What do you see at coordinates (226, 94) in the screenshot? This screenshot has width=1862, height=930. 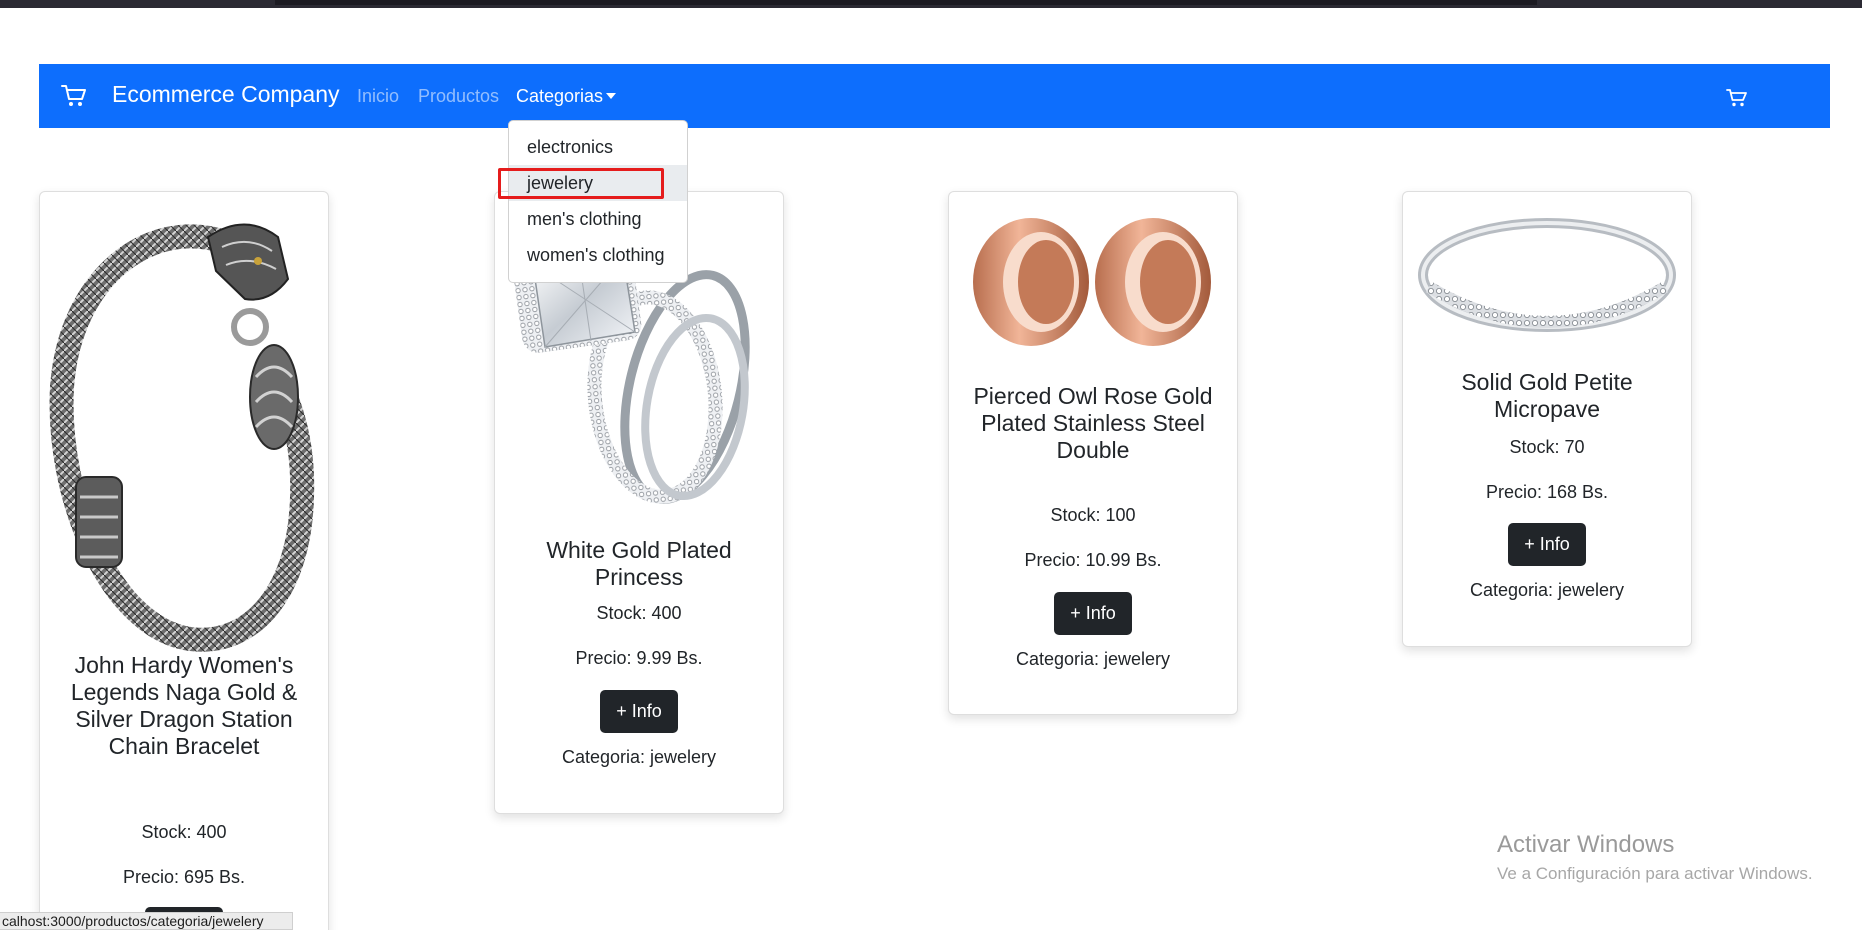 I see `brand-name: Ecommerce Company` at bounding box center [226, 94].